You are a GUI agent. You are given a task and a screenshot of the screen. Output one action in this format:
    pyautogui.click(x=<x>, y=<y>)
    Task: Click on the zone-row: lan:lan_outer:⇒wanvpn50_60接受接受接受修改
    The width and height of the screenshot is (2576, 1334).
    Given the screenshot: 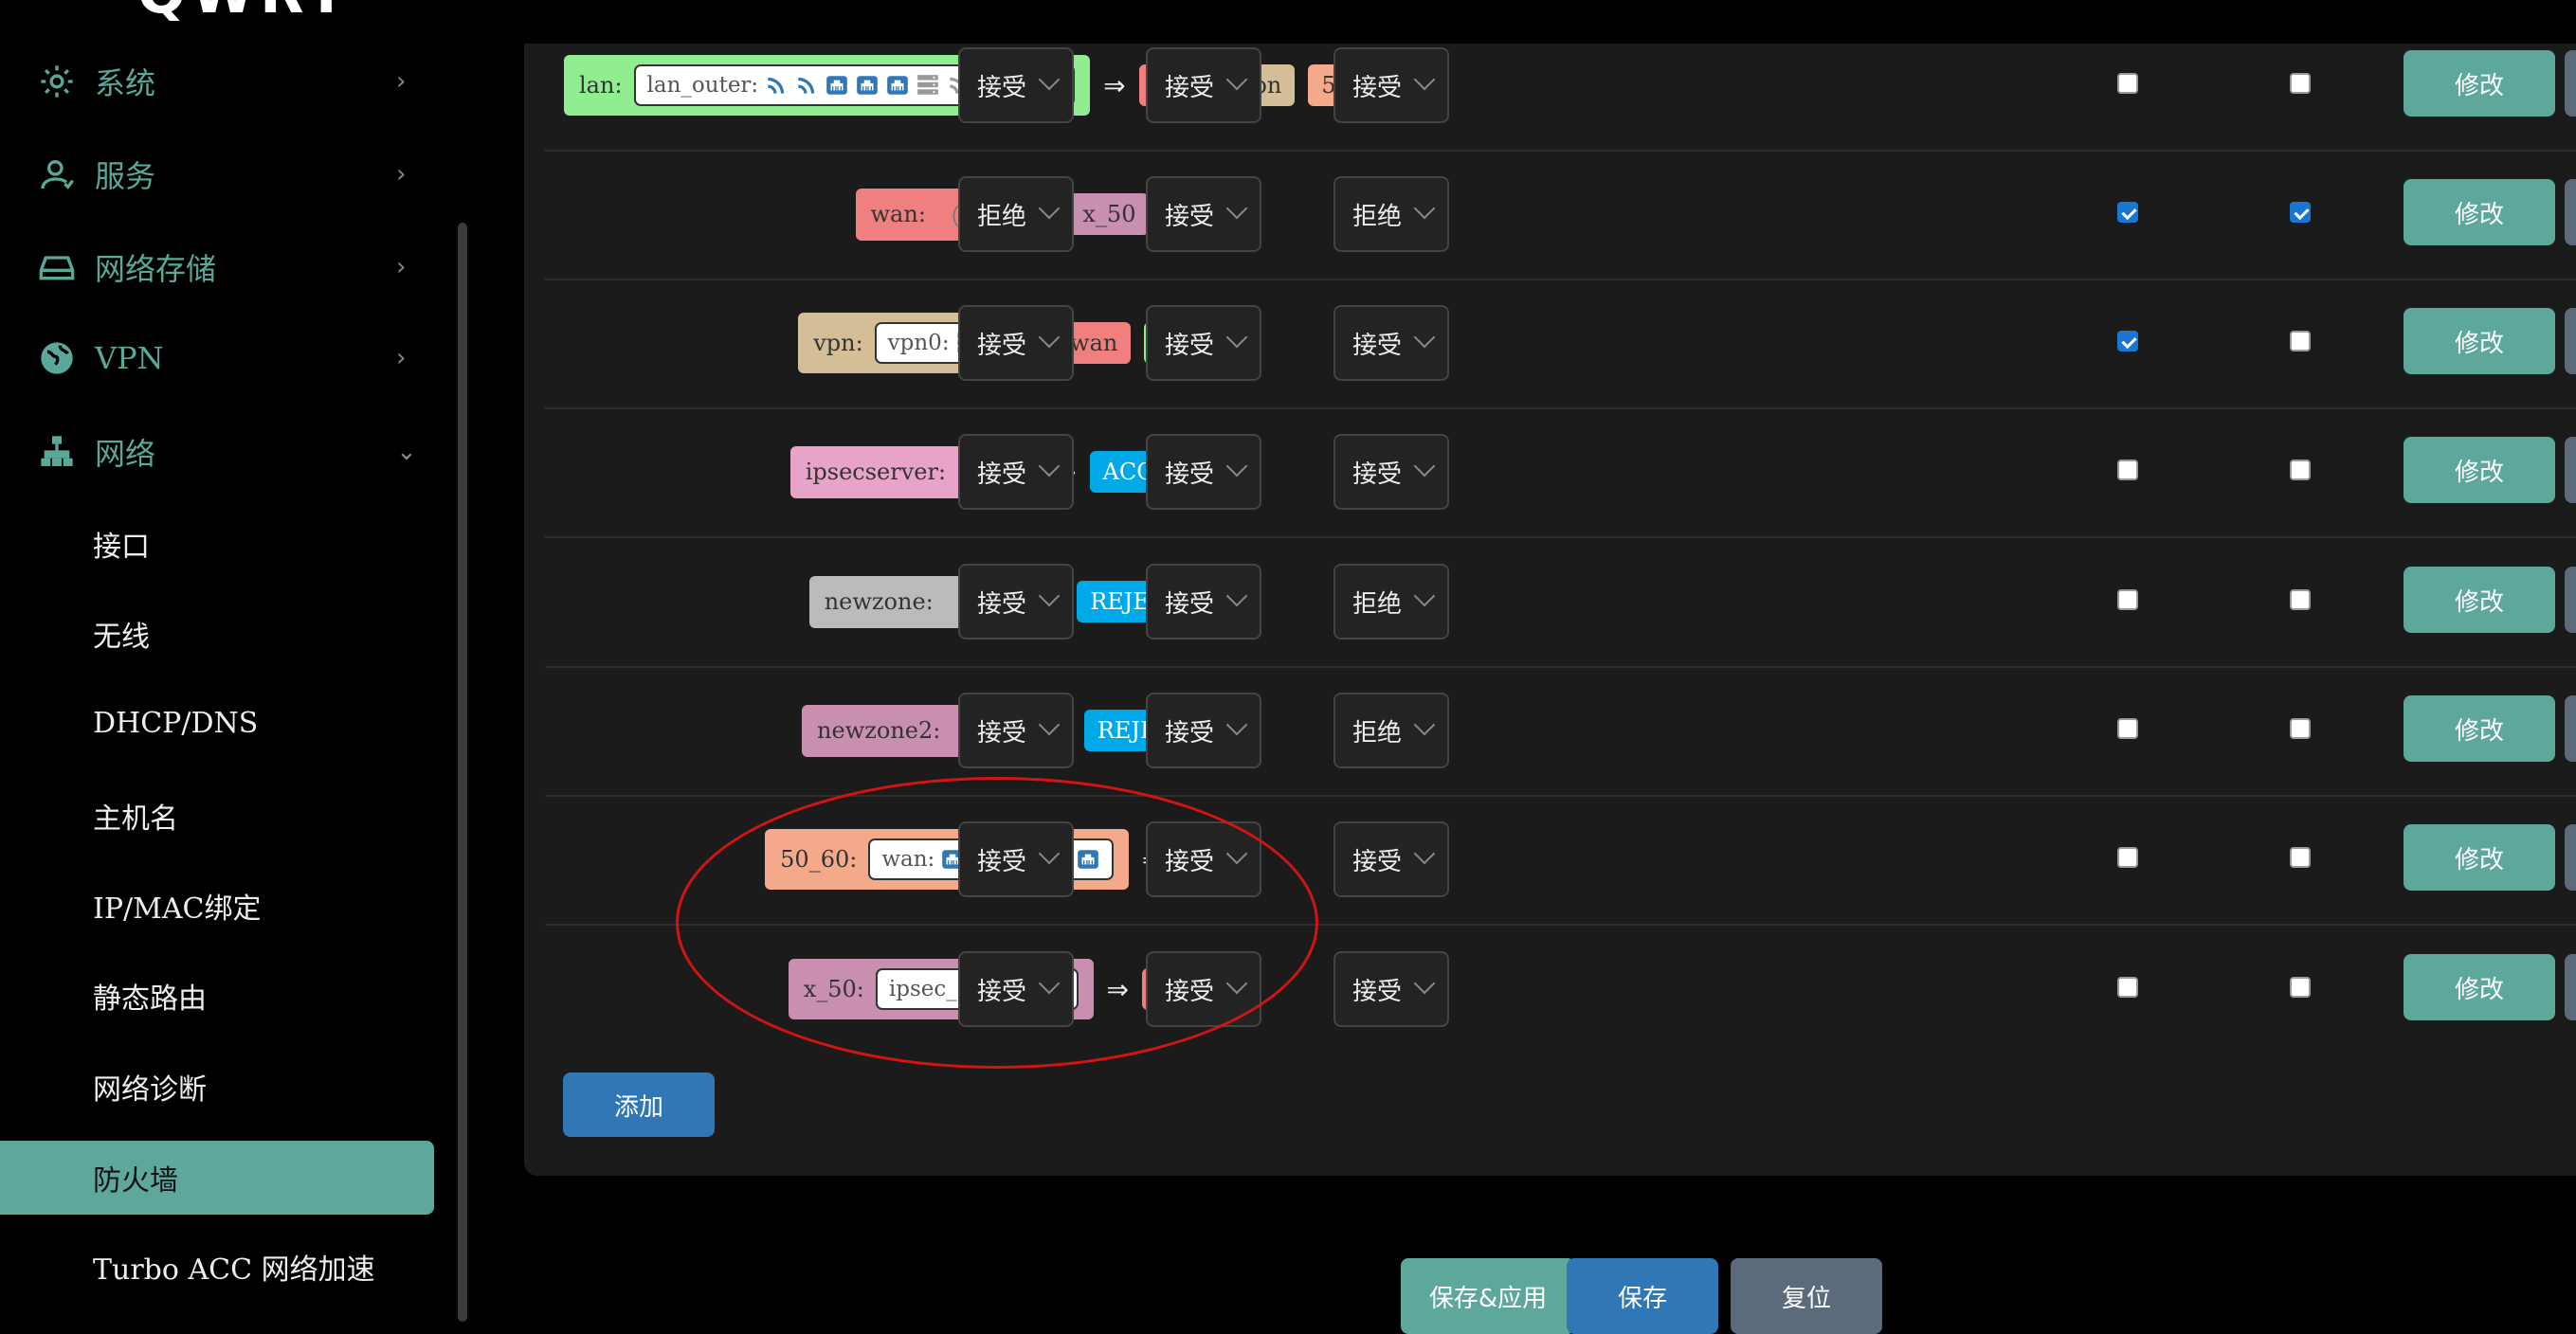 What is the action you would take?
    pyautogui.click(x=1560, y=86)
    